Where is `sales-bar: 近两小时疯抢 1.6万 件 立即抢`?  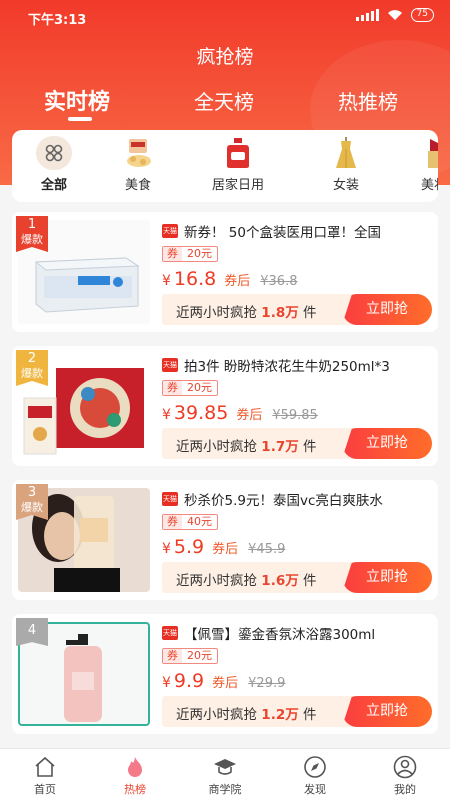 sales-bar: 近两小时疯抢 1.6万 件 立即抢 is located at coordinates (297, 577).